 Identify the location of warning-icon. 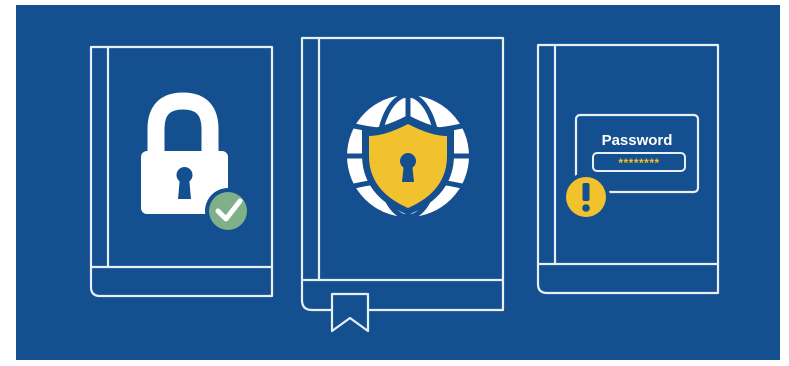
(586, 197).